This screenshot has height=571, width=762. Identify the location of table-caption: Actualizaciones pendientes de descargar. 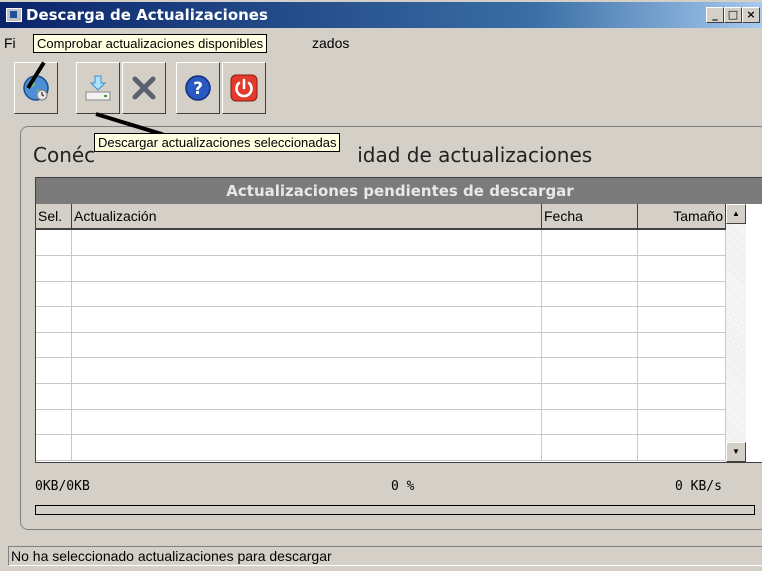
(399, 191).